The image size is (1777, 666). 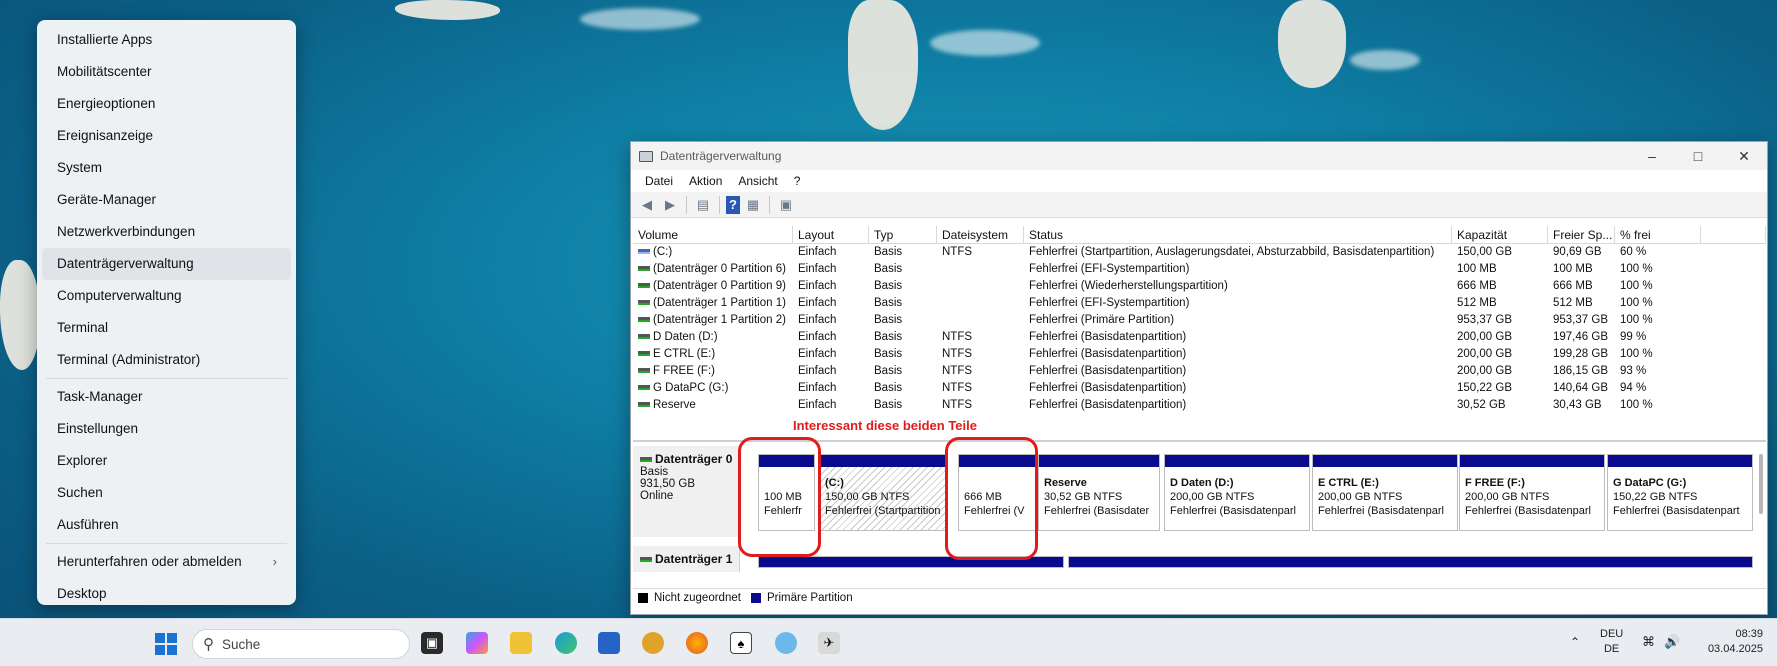 What do you see at coordinates (241, 644) in the screenshot?
I see `search-placeholder: Suche` at bounding box center [241, 644].